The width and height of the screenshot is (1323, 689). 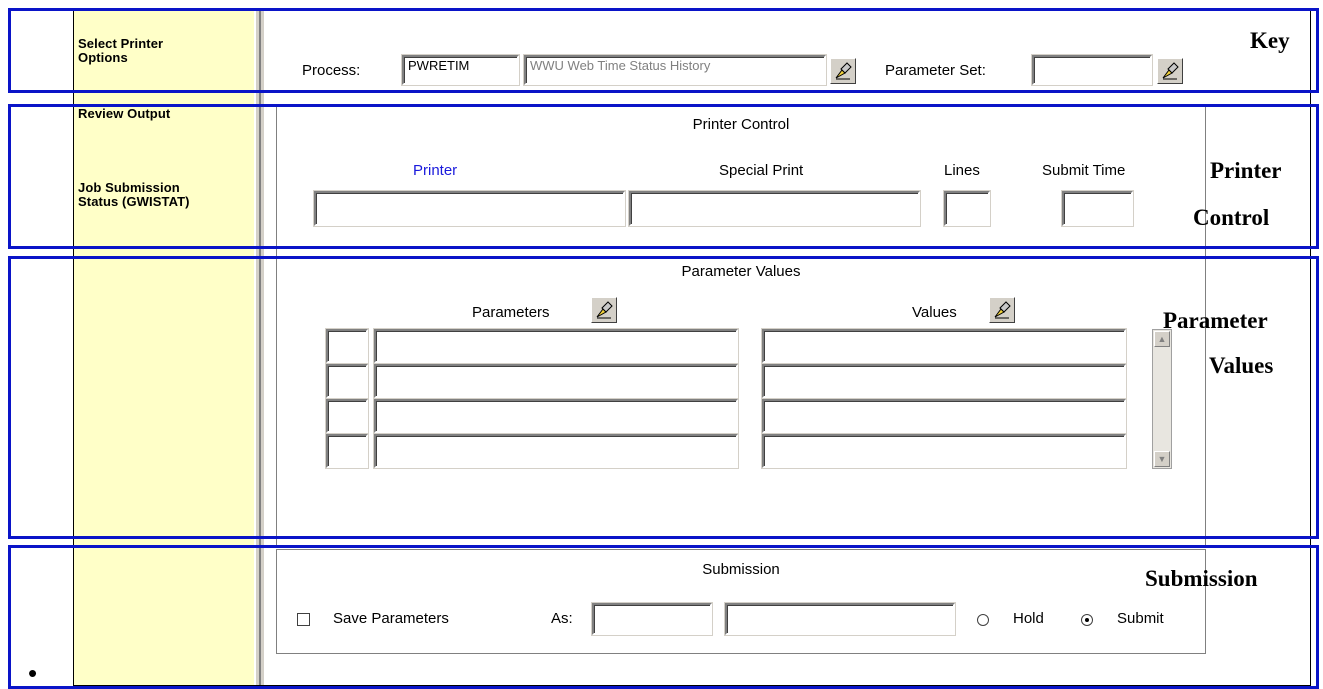 I want to click on parameter-values-annotation-line1: Parameter, so click(x=1215, y=320).